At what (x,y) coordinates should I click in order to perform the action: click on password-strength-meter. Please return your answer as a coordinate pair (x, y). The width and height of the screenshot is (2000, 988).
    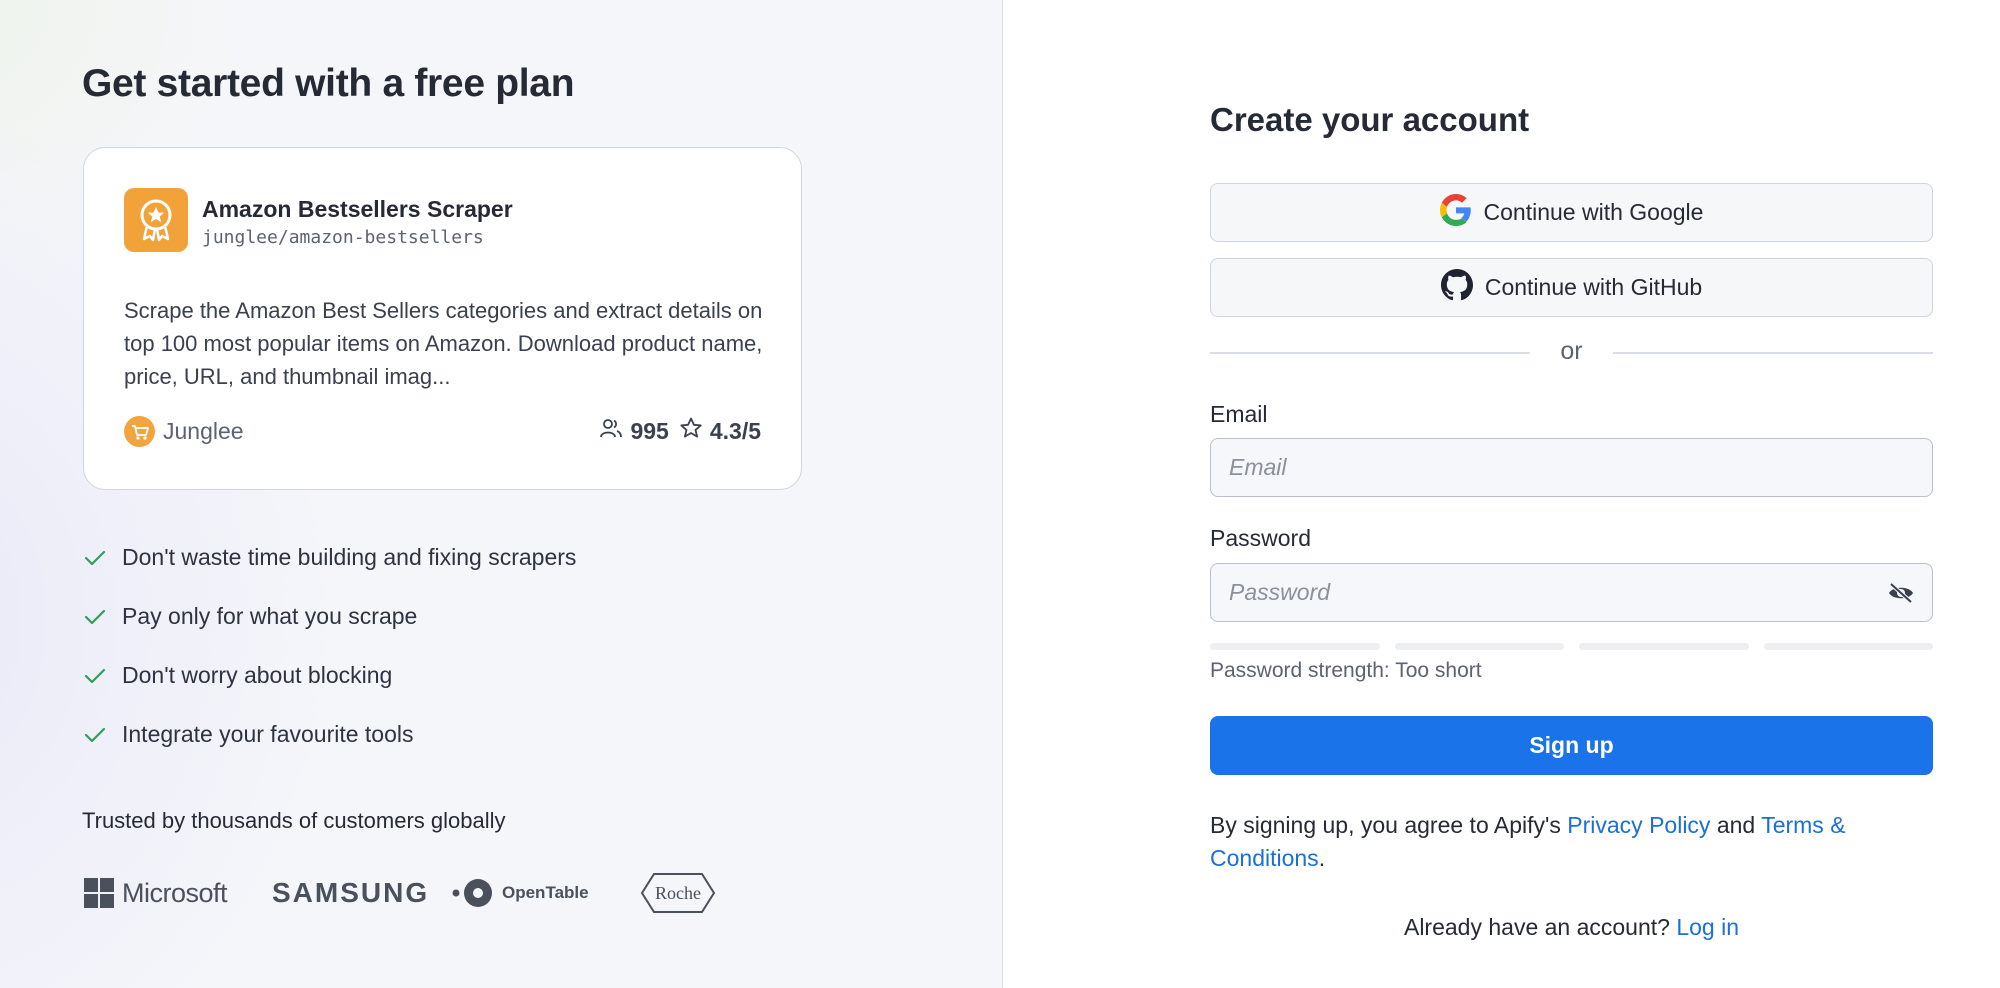
    Looking at the image, I should click on (1571, 646).